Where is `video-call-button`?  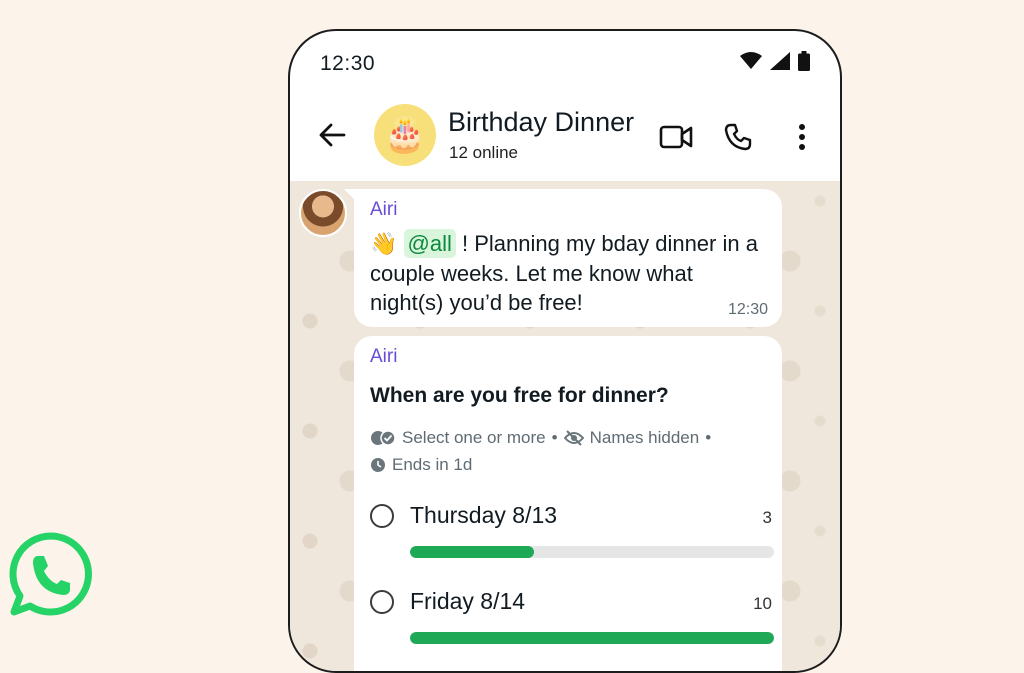
video-call-button is located at coordinates (676, 137).